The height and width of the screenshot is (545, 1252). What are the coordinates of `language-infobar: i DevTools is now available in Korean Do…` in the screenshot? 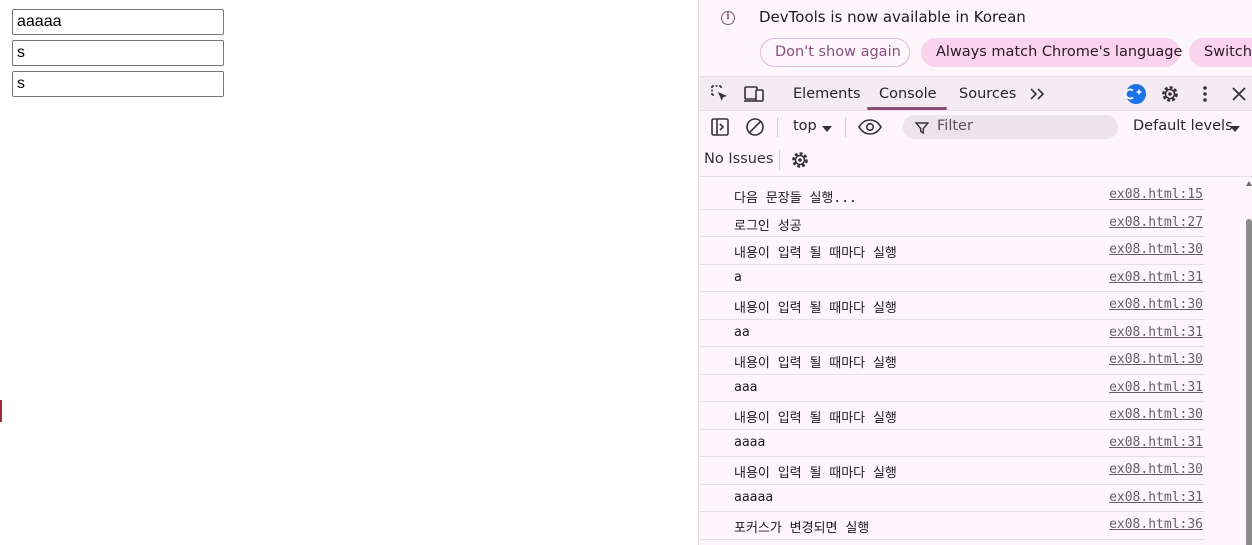 It's located at (975, 38).